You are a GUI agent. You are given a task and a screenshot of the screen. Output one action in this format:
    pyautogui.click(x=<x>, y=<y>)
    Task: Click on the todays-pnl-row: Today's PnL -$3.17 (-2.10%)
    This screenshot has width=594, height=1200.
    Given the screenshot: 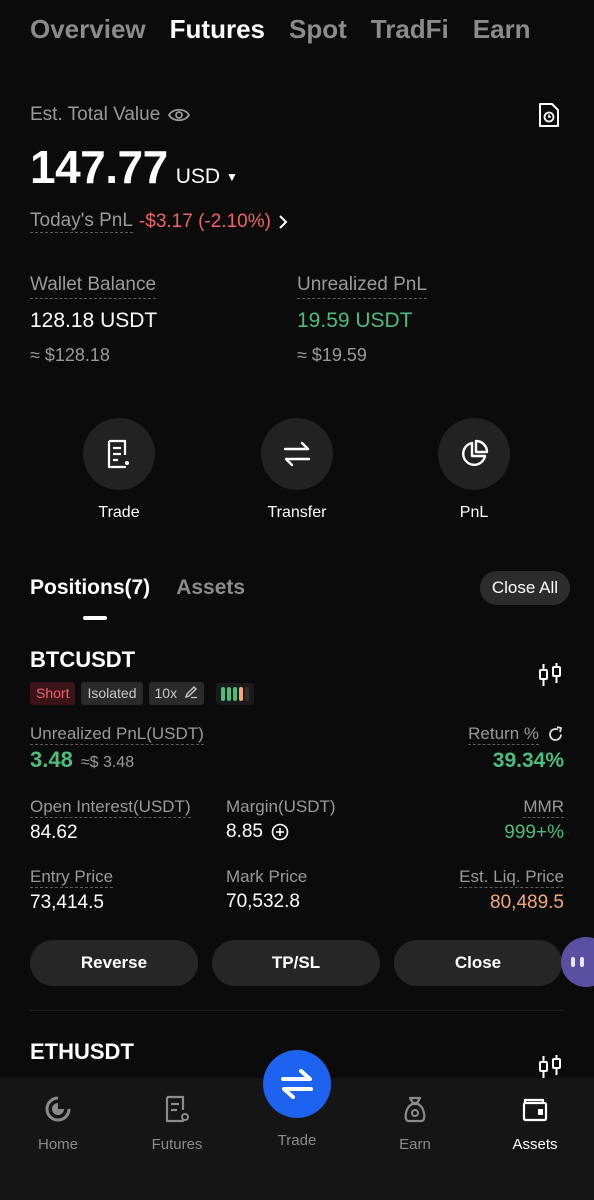 What is the action you would take?
    pyautogui.click(x=159, y=221)
    